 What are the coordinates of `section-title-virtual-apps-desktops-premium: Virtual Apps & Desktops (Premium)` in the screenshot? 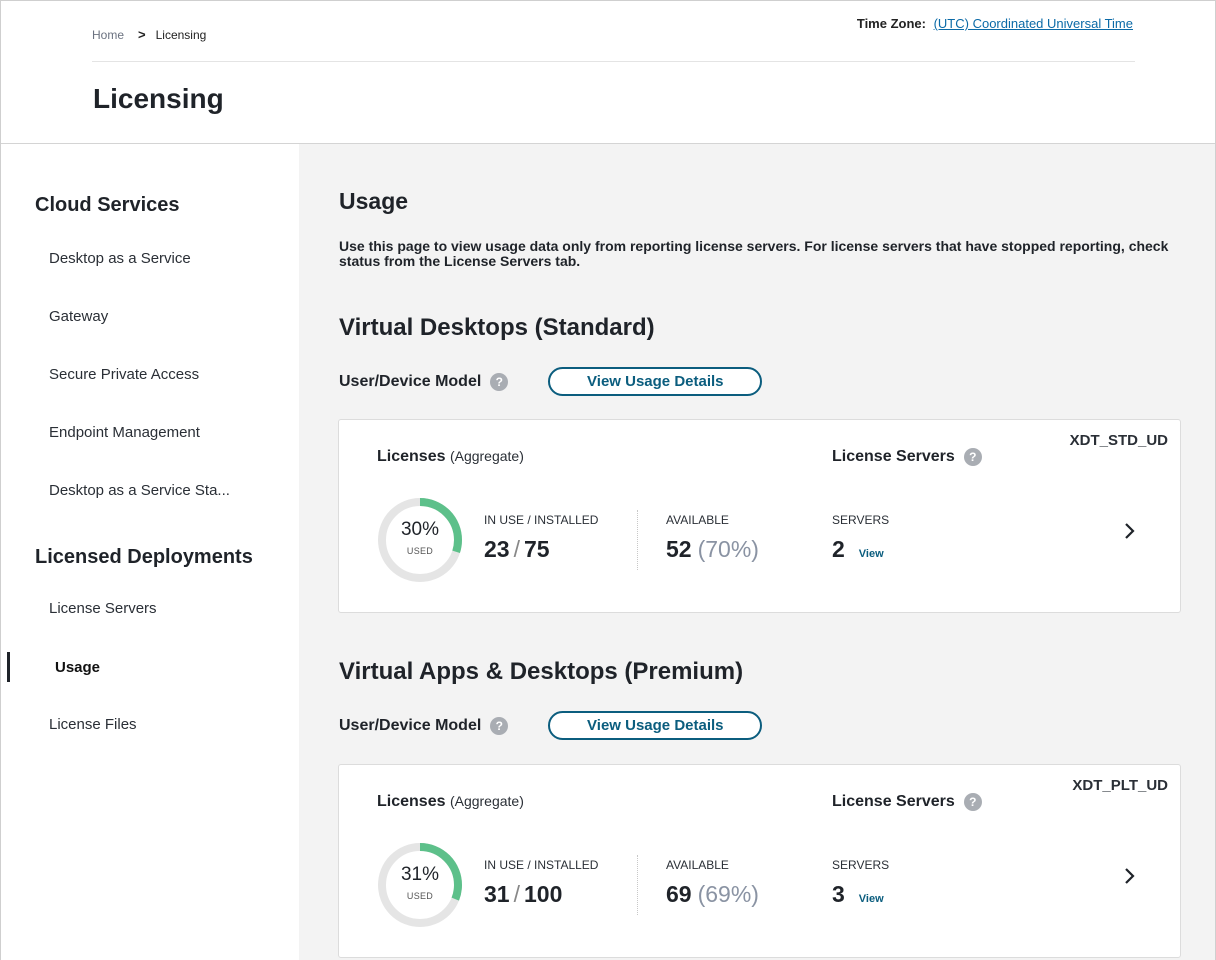 It's located at (541, 671).